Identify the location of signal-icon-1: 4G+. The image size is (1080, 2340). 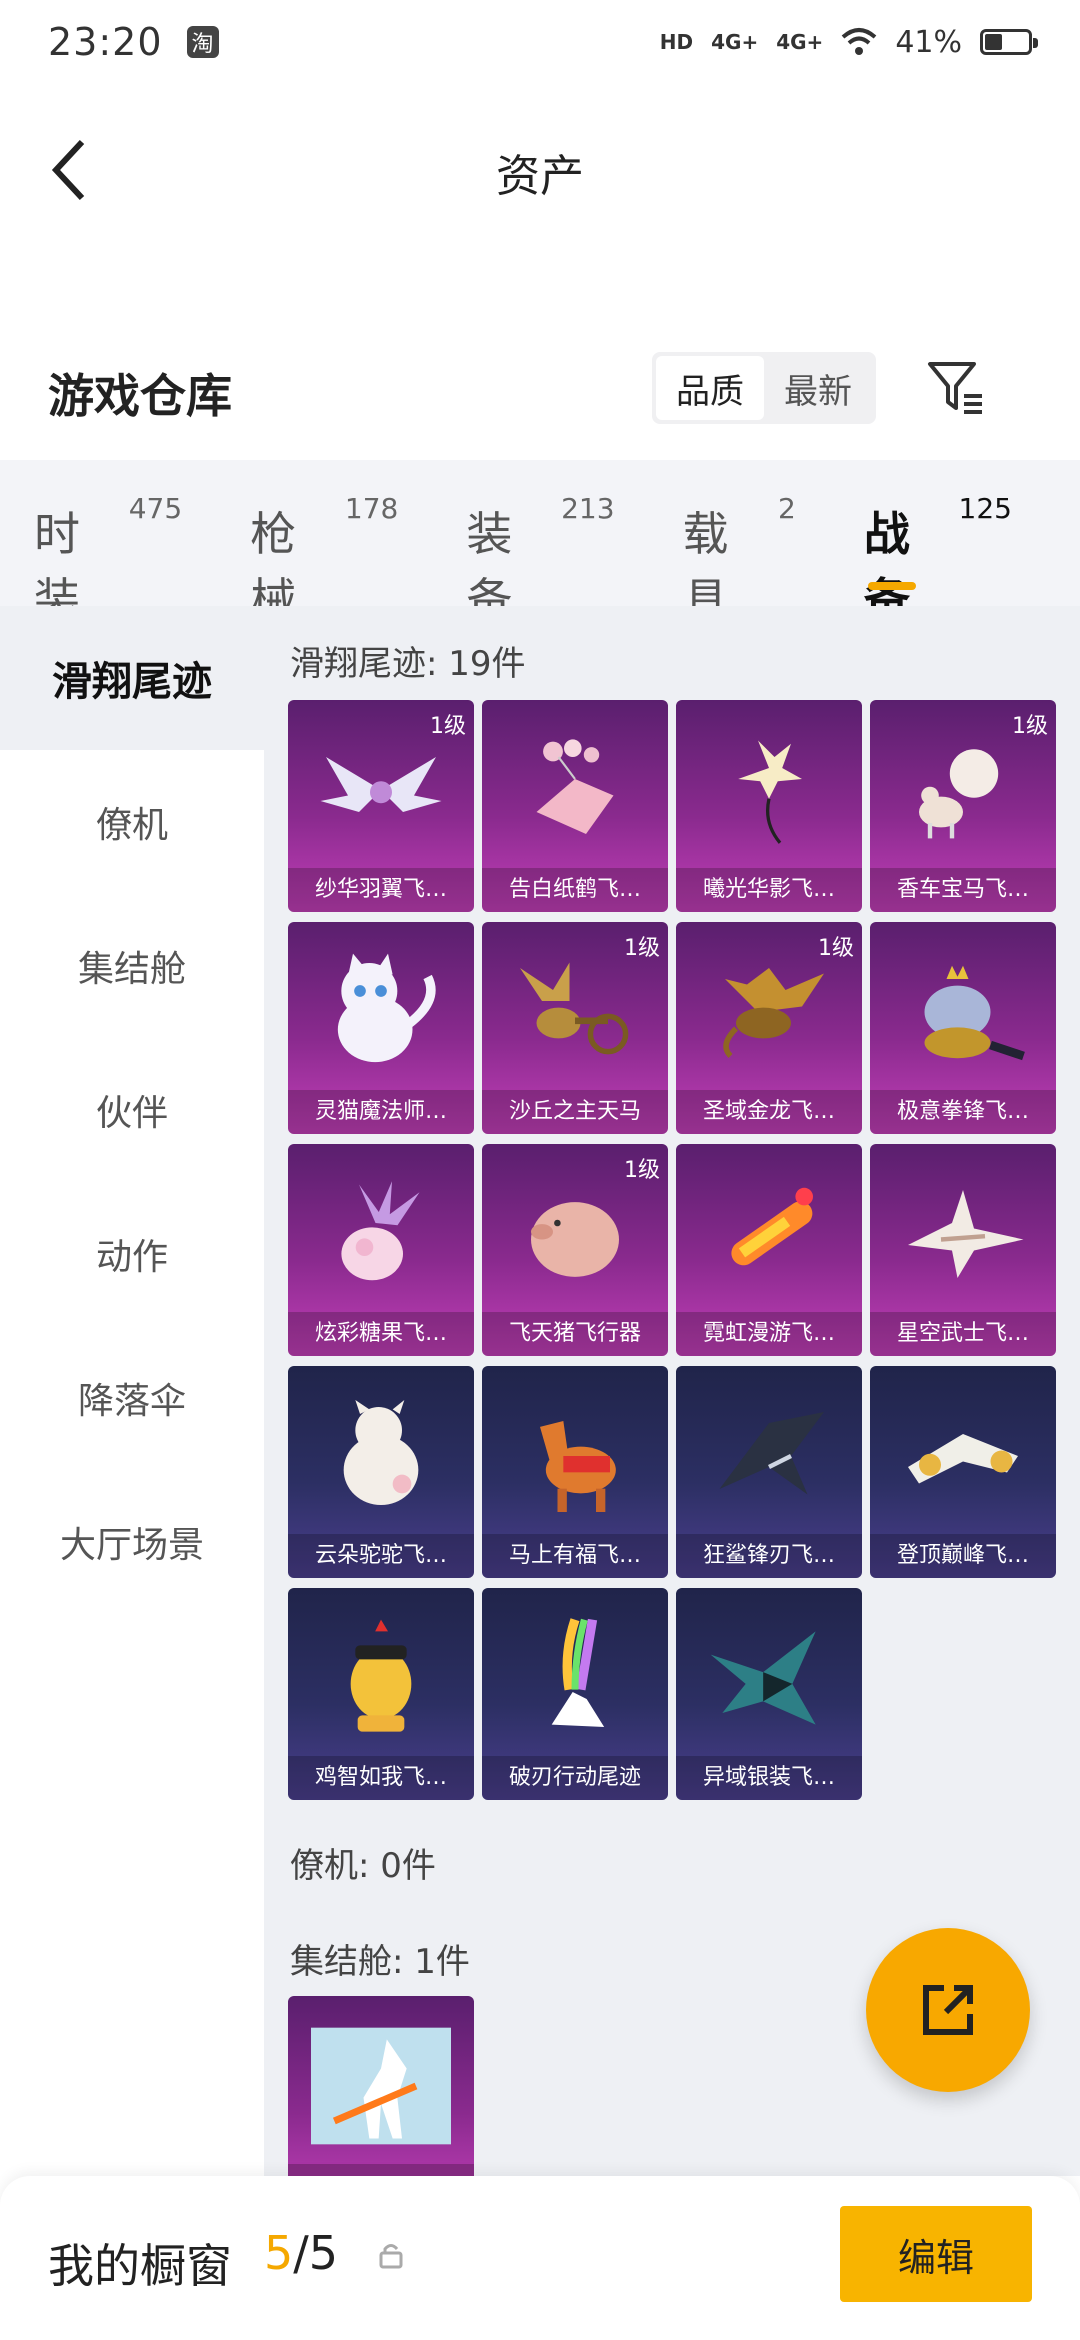
(735, 42).